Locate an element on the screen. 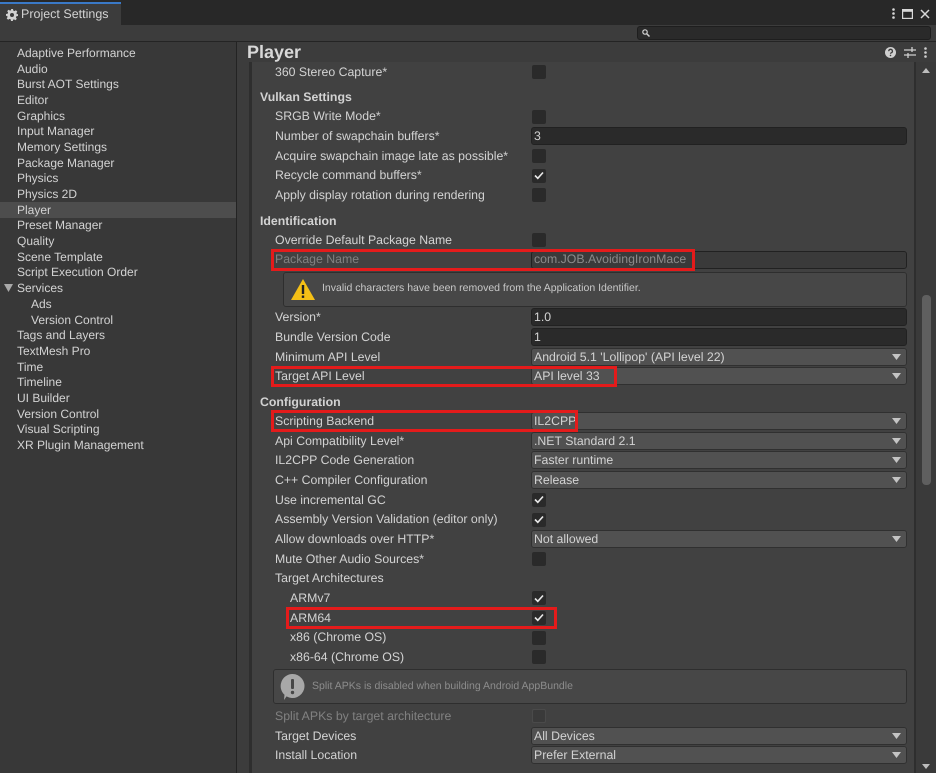  window-tab: Project Settings is located at coordinates (60, 13).